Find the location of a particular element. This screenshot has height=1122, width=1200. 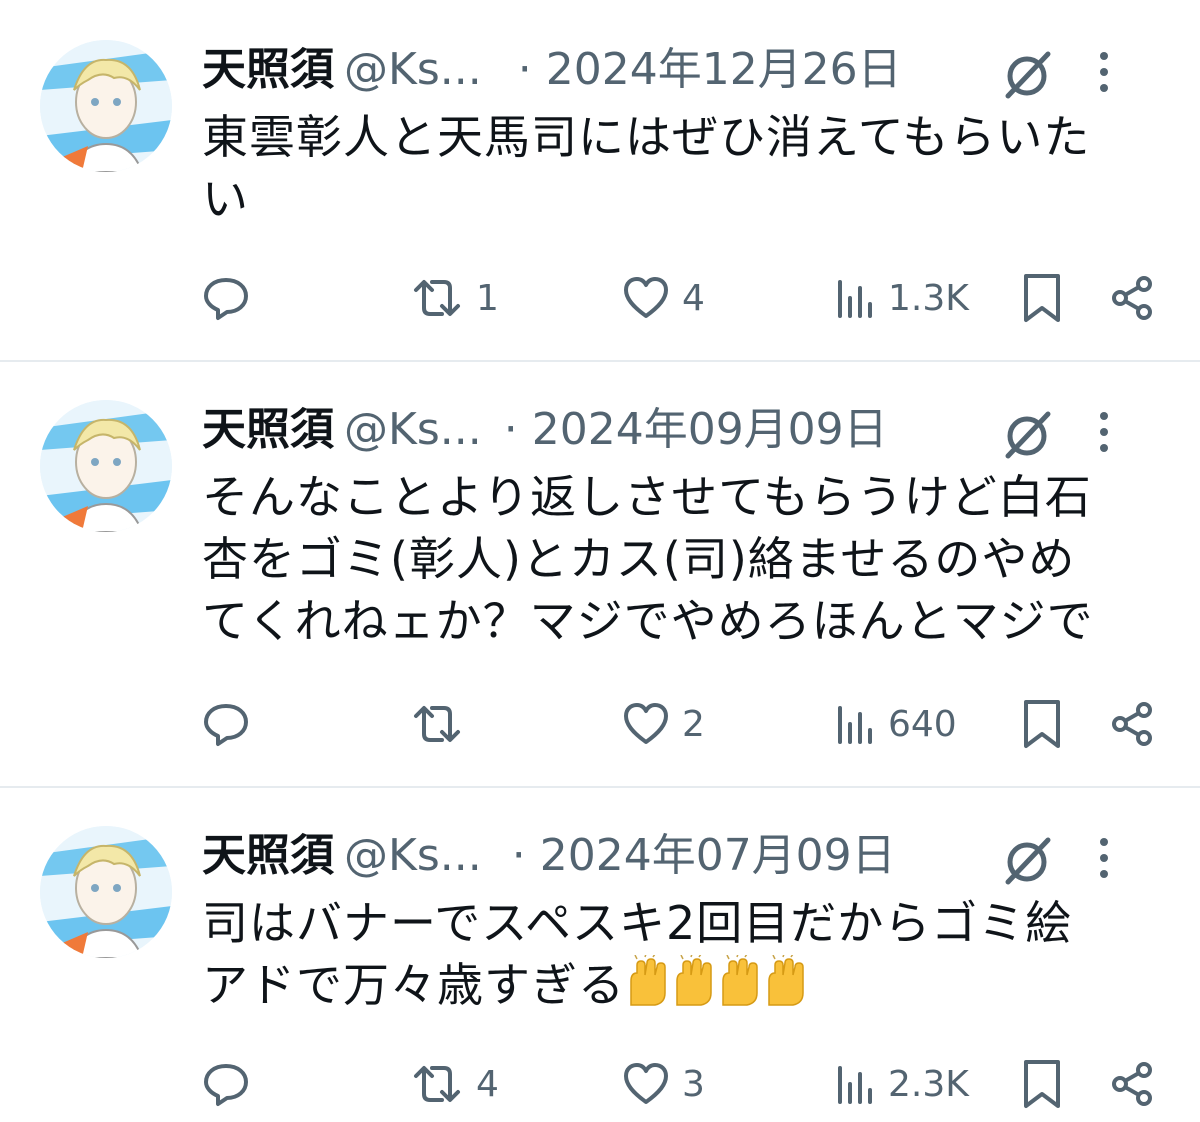

like-count: 4 is located at coordinates (693, 298).